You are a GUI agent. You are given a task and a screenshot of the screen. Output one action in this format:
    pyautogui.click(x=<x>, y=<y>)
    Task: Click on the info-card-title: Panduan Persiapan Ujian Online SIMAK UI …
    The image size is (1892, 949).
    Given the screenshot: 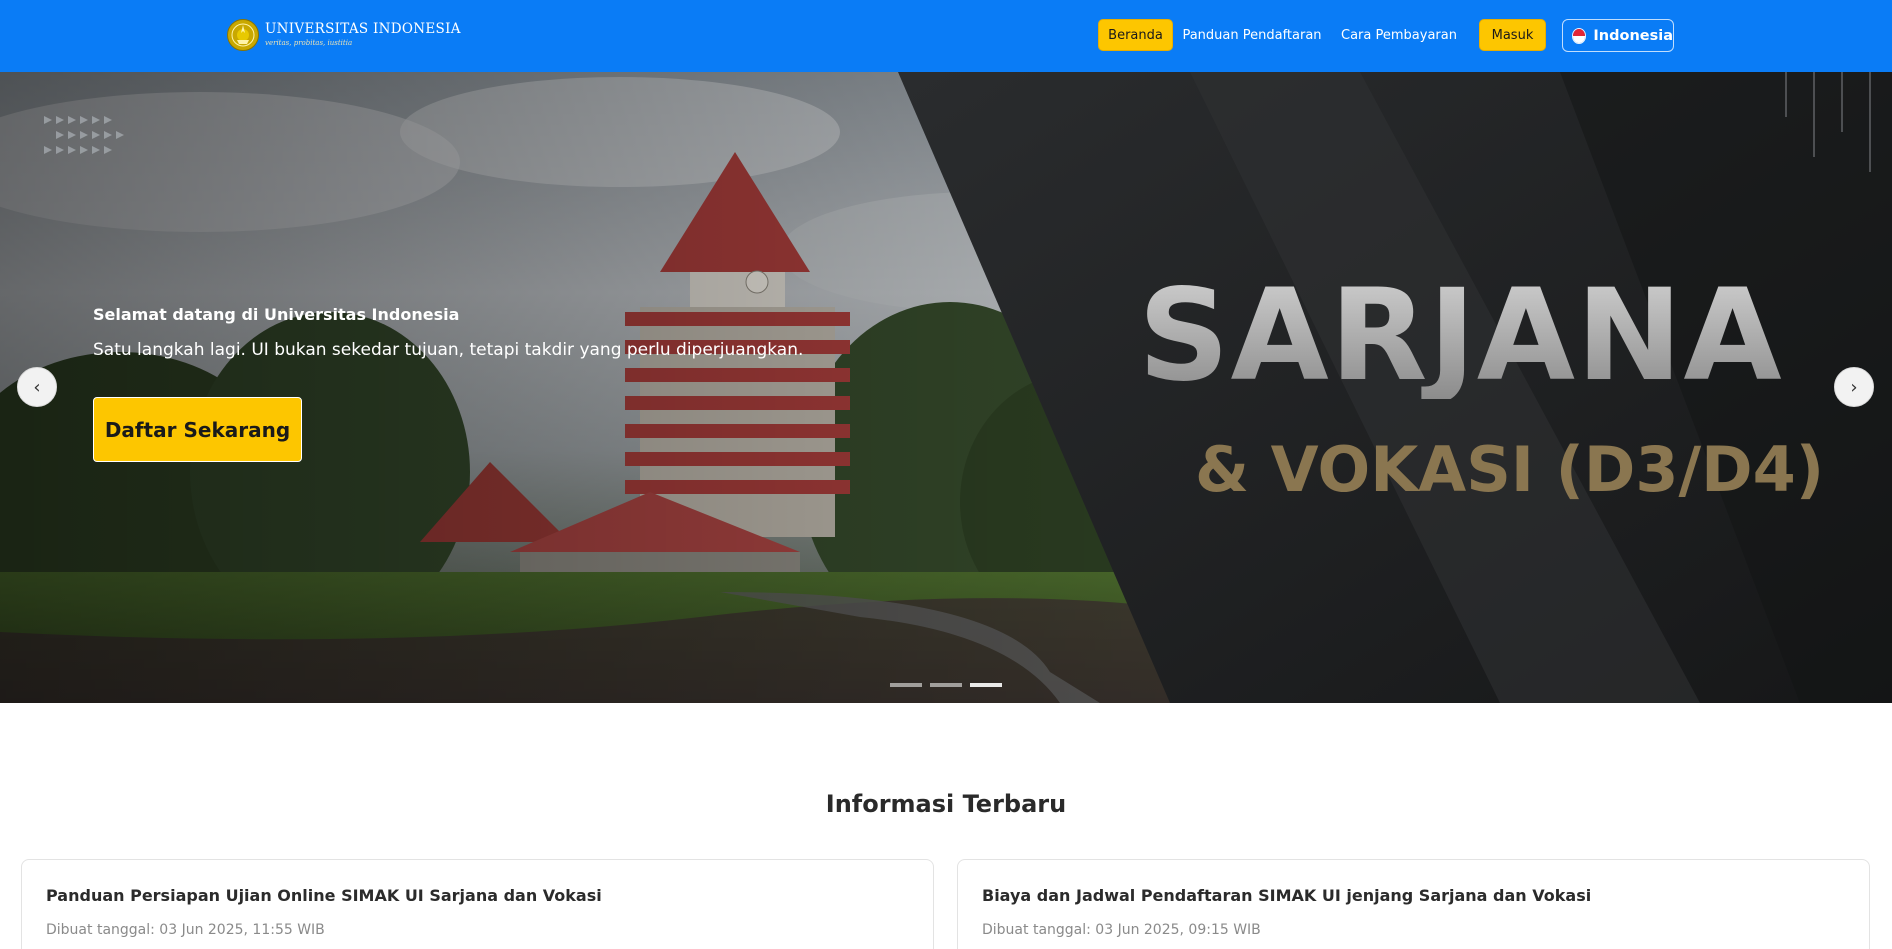 What is the action you would take?
    pyautogui.click(x=477, y=895)
    